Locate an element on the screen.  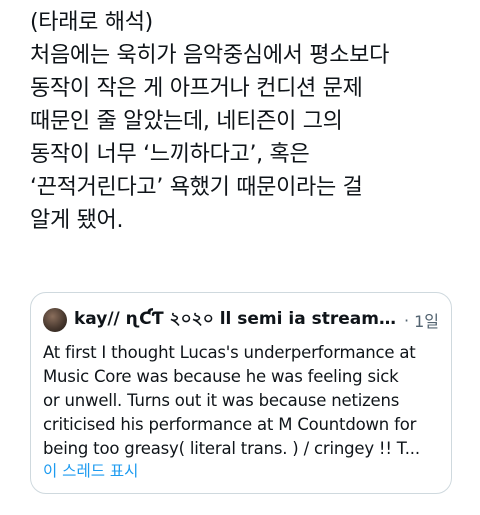
tweet-line: ‘끈적거린다고’ 욕했기 때문이라는 걸 is located at coordinates (196, 187).